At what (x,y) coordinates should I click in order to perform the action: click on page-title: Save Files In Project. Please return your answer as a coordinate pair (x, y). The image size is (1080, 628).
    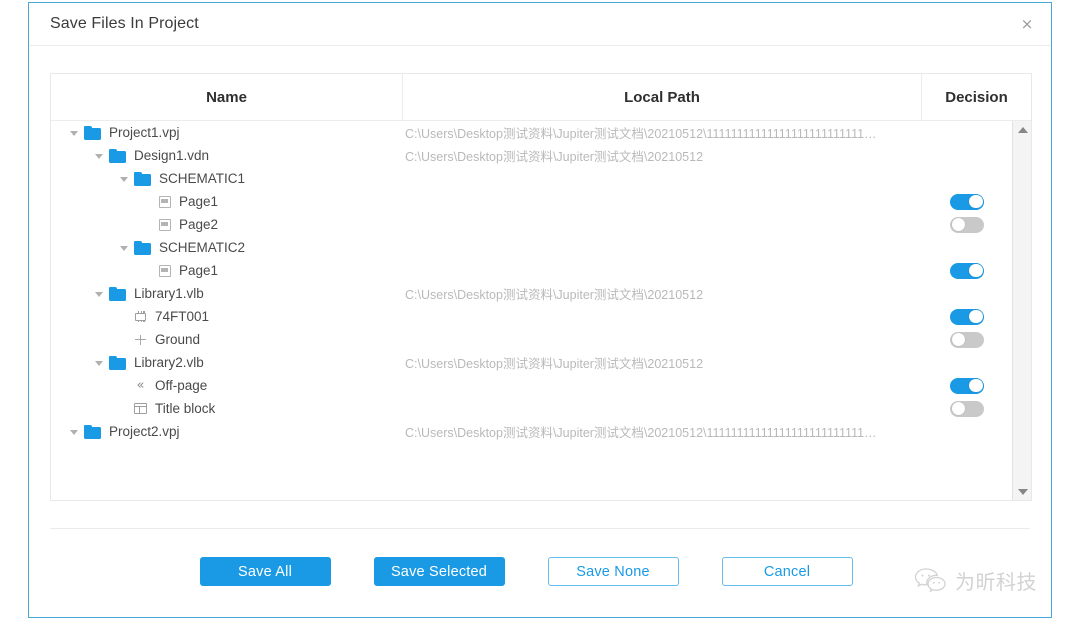
    Looking at the image, I should click on (124, 23).